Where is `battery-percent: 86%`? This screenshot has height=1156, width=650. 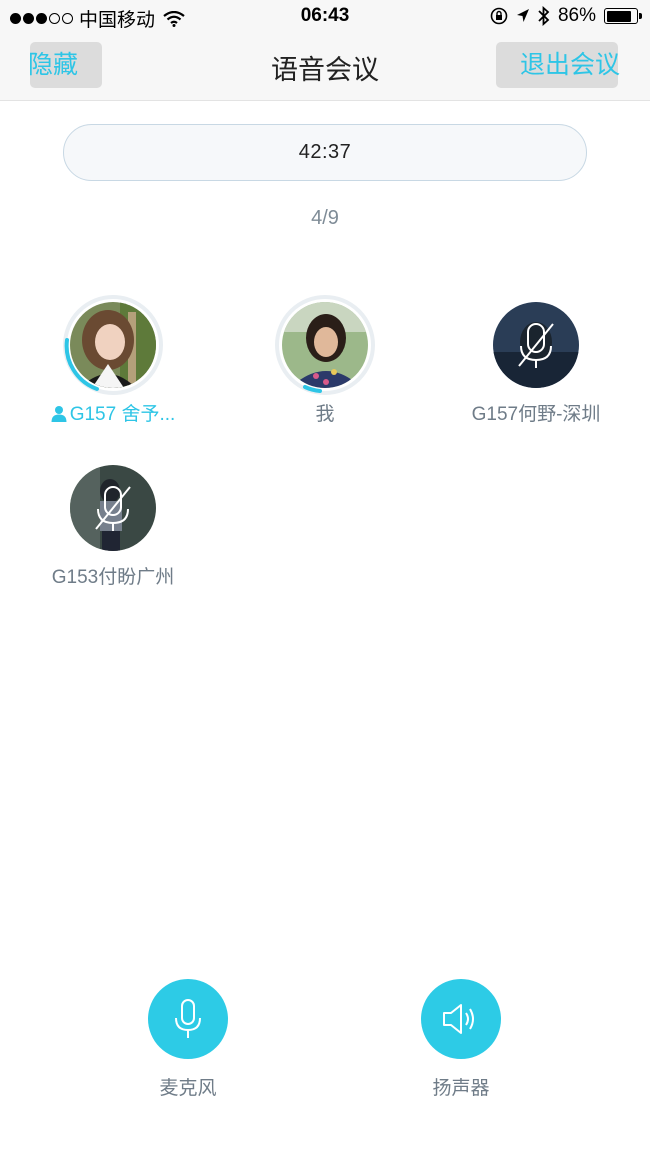
battery-percent: 86% is located at coordinates (576, 15).